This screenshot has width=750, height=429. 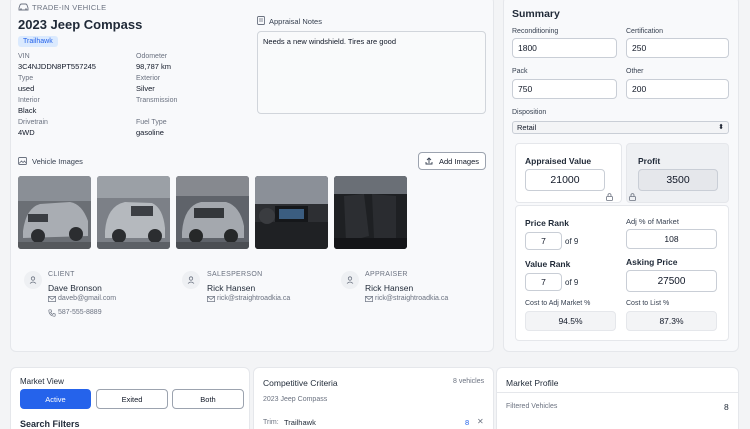 I want to click on cost-list-display: 87.3%, so click(x=671, y=321).